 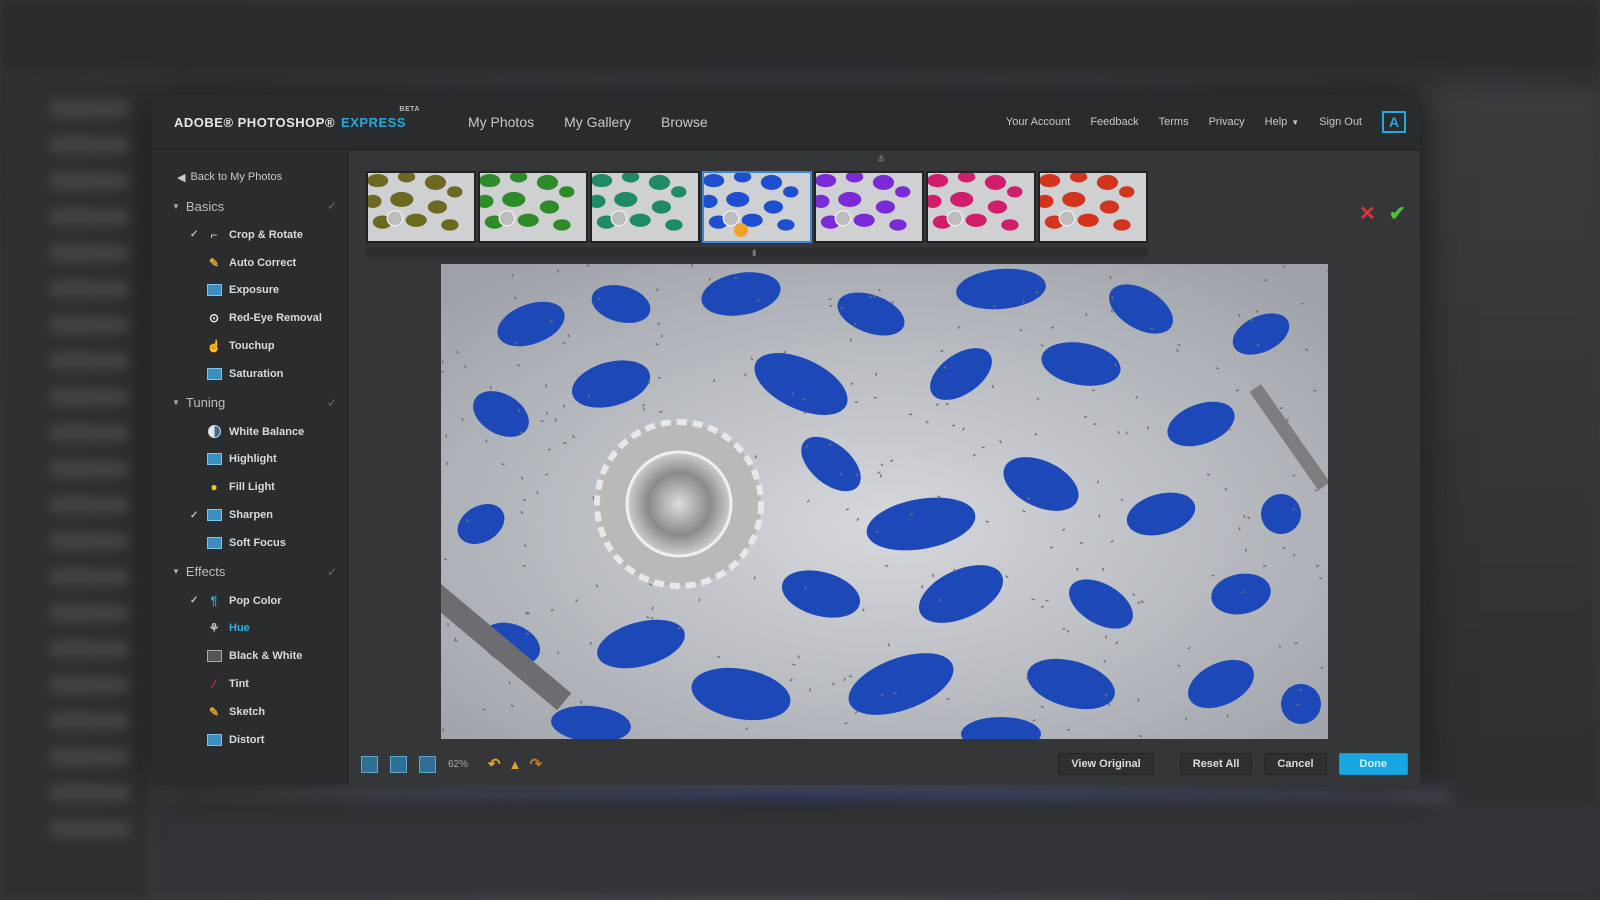 I want to click on pop-color-icon: ¶, so click(x=214, y=600).